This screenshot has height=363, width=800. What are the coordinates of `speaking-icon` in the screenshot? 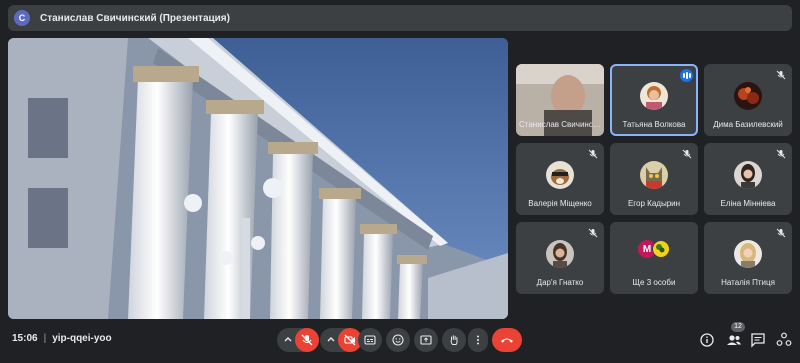 It's located at (686, 75).